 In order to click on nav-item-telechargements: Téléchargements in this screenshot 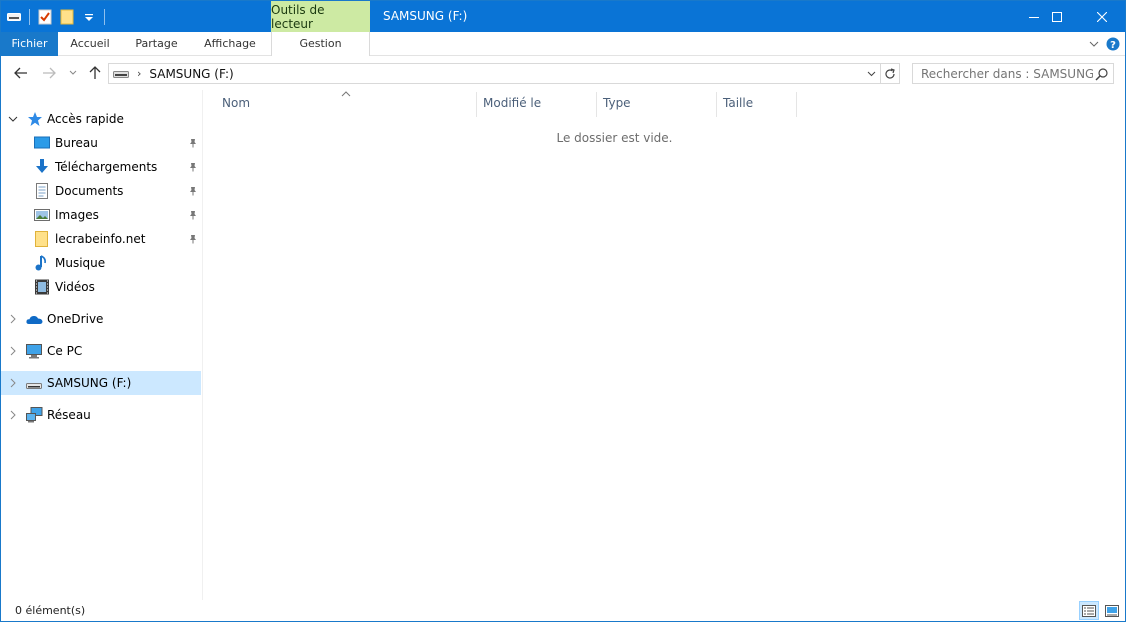, I will do `click(101, 167)`.